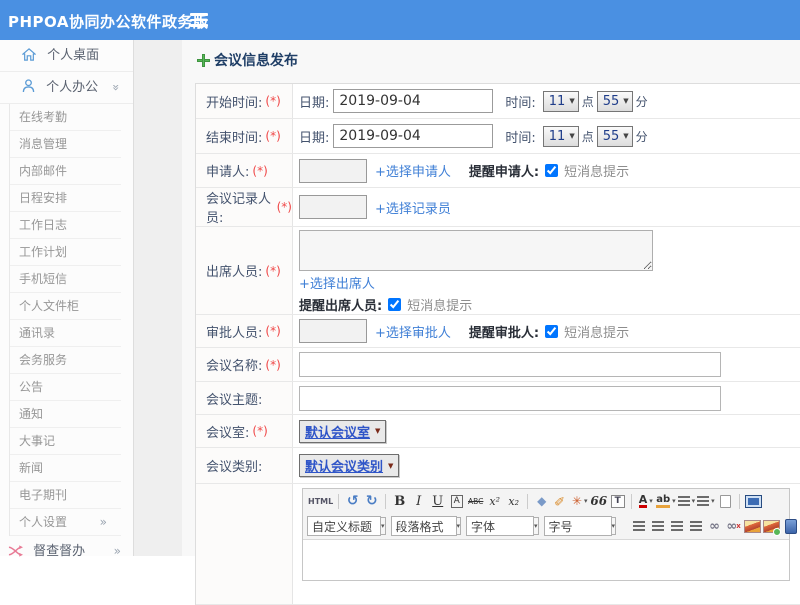  What do you see at coordinates (65, 495) in the screenshot?
I see `sidebar-item-e-journal: 电子期刊` at bounding box center [65, 495].